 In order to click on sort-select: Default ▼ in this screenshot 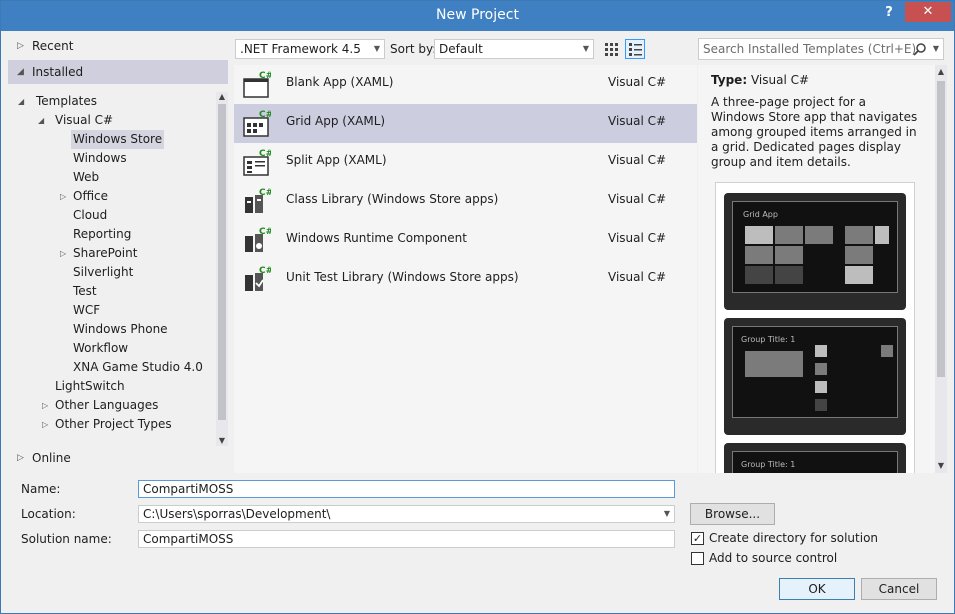, I will do `click(514, 49)`.